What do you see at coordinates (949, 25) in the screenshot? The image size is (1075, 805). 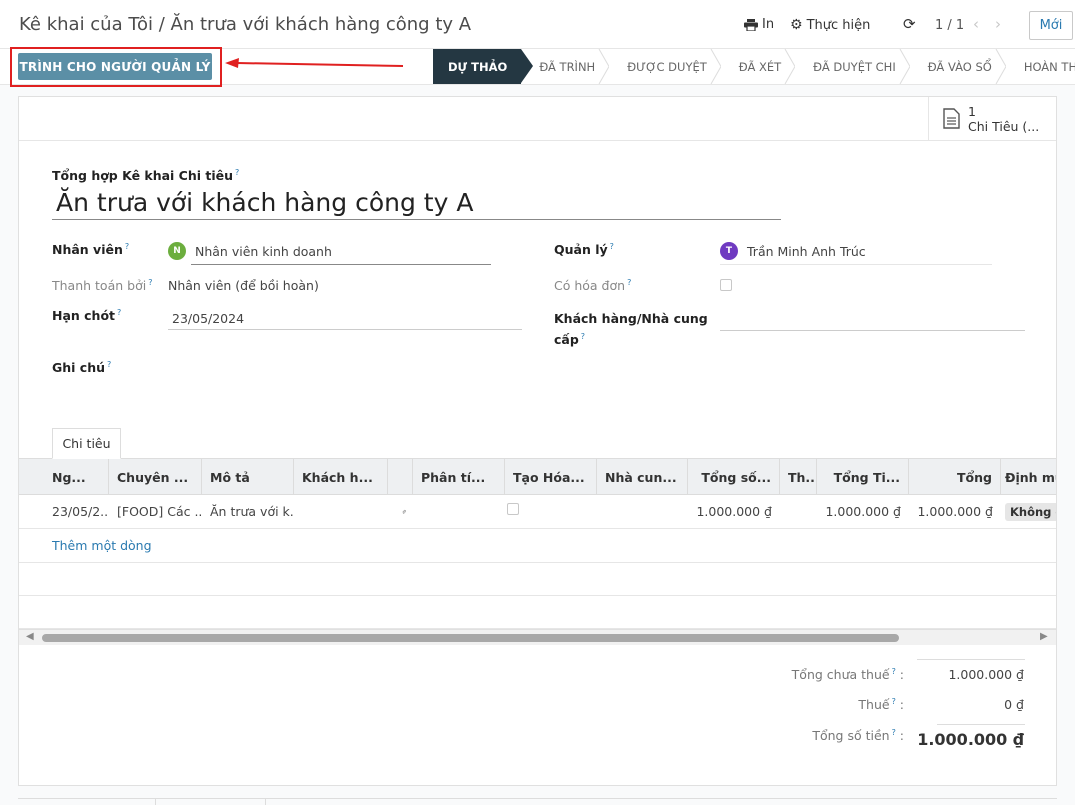 I see `pager-value: 1 / 1` at bounding box center [949, 25].